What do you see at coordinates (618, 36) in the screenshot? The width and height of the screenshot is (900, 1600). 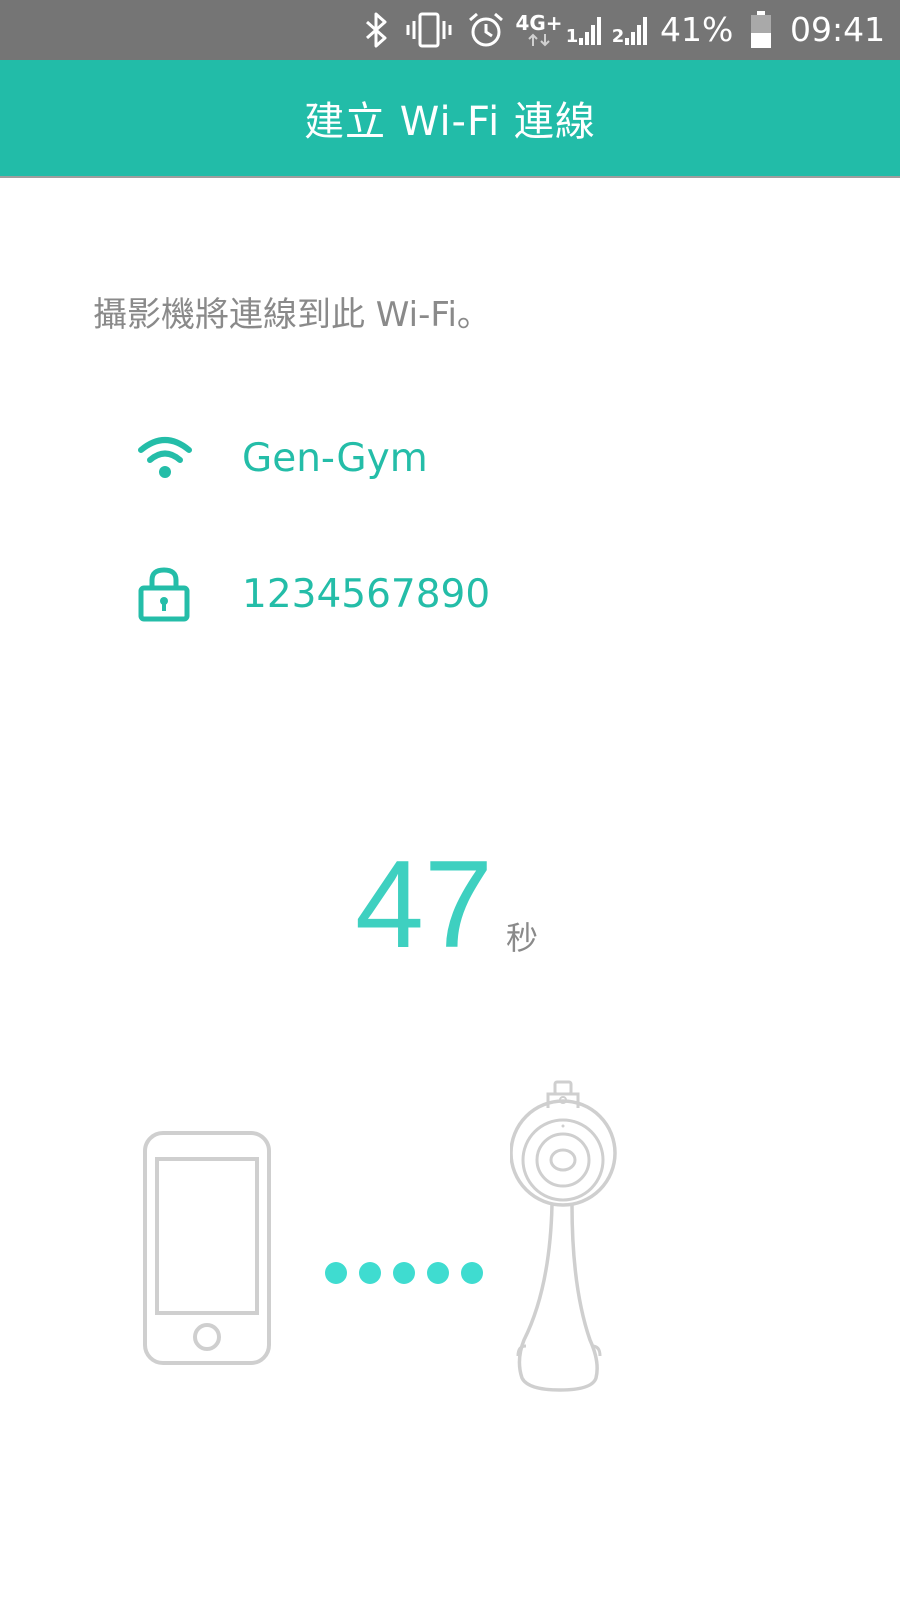 I see `sim2-label: 2` at bounding box center [618, 36].